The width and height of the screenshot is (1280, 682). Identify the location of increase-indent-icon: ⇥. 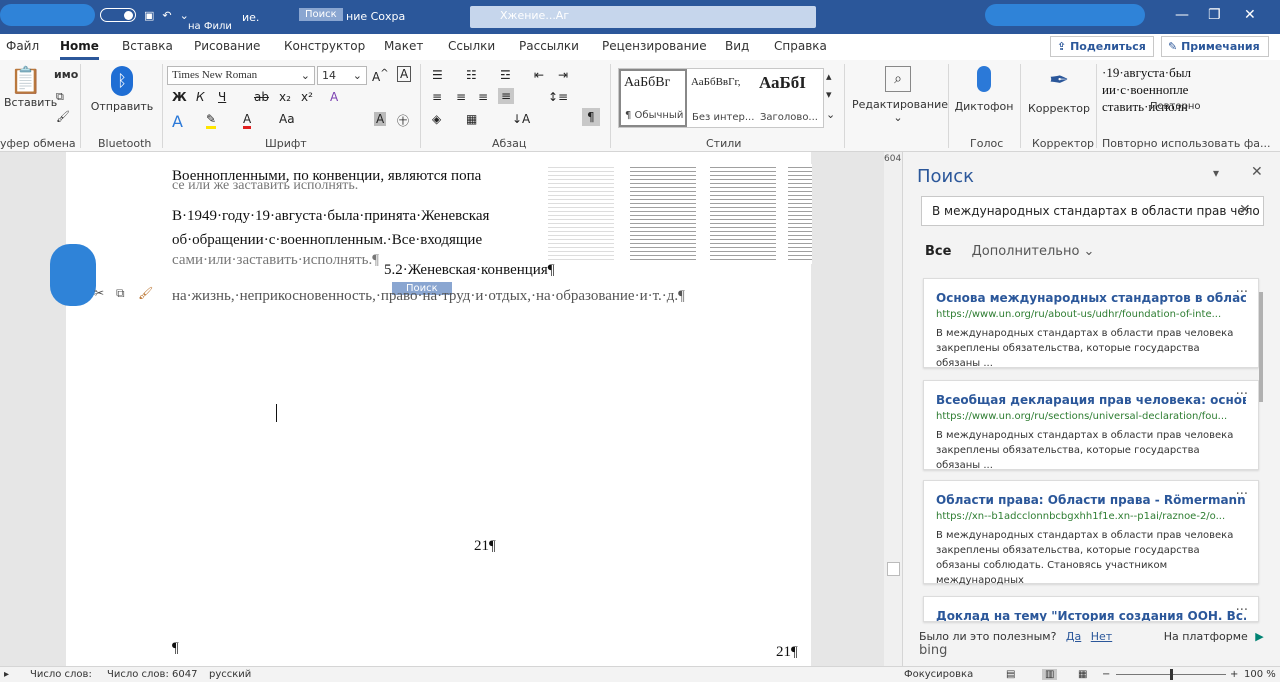
(563, 75).